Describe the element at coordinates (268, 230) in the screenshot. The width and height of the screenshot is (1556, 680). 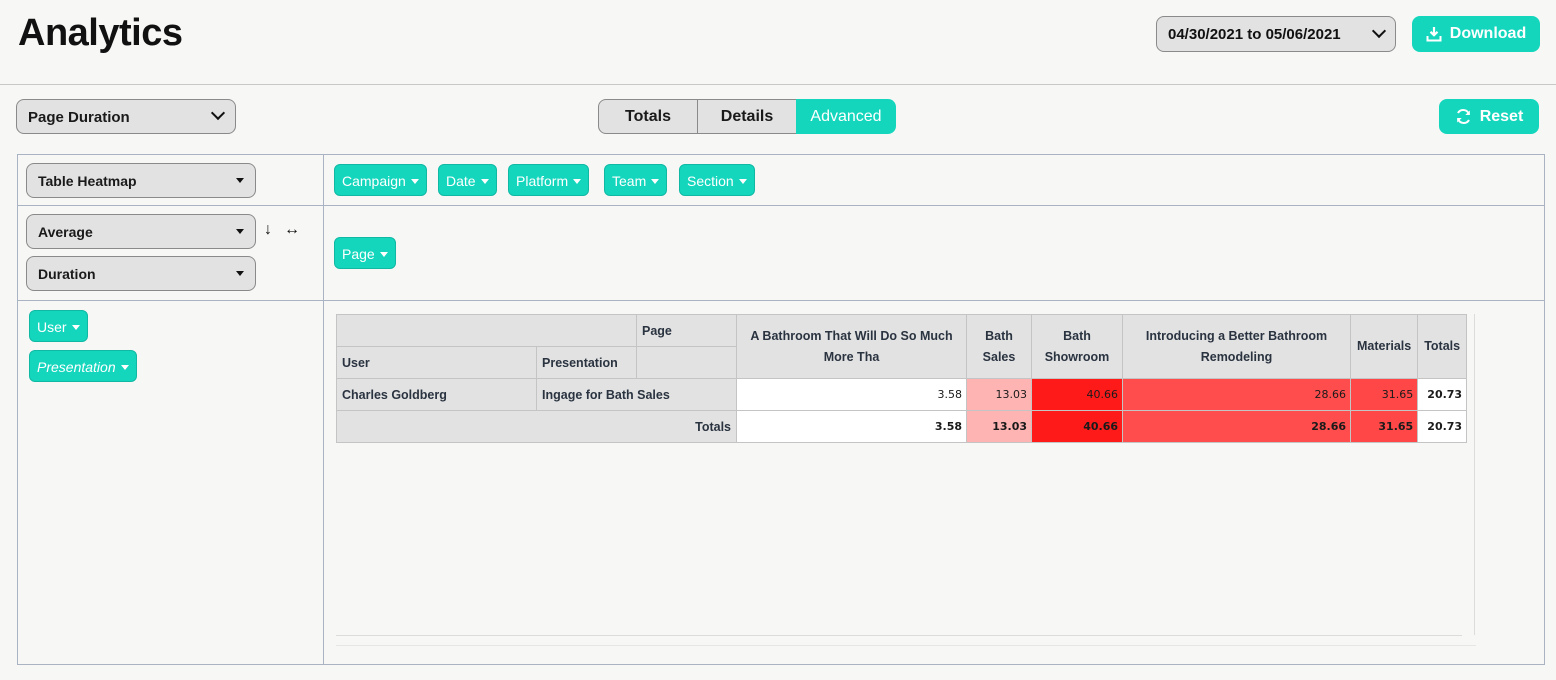
I see `row-sort-toggle: ↓` at that location.